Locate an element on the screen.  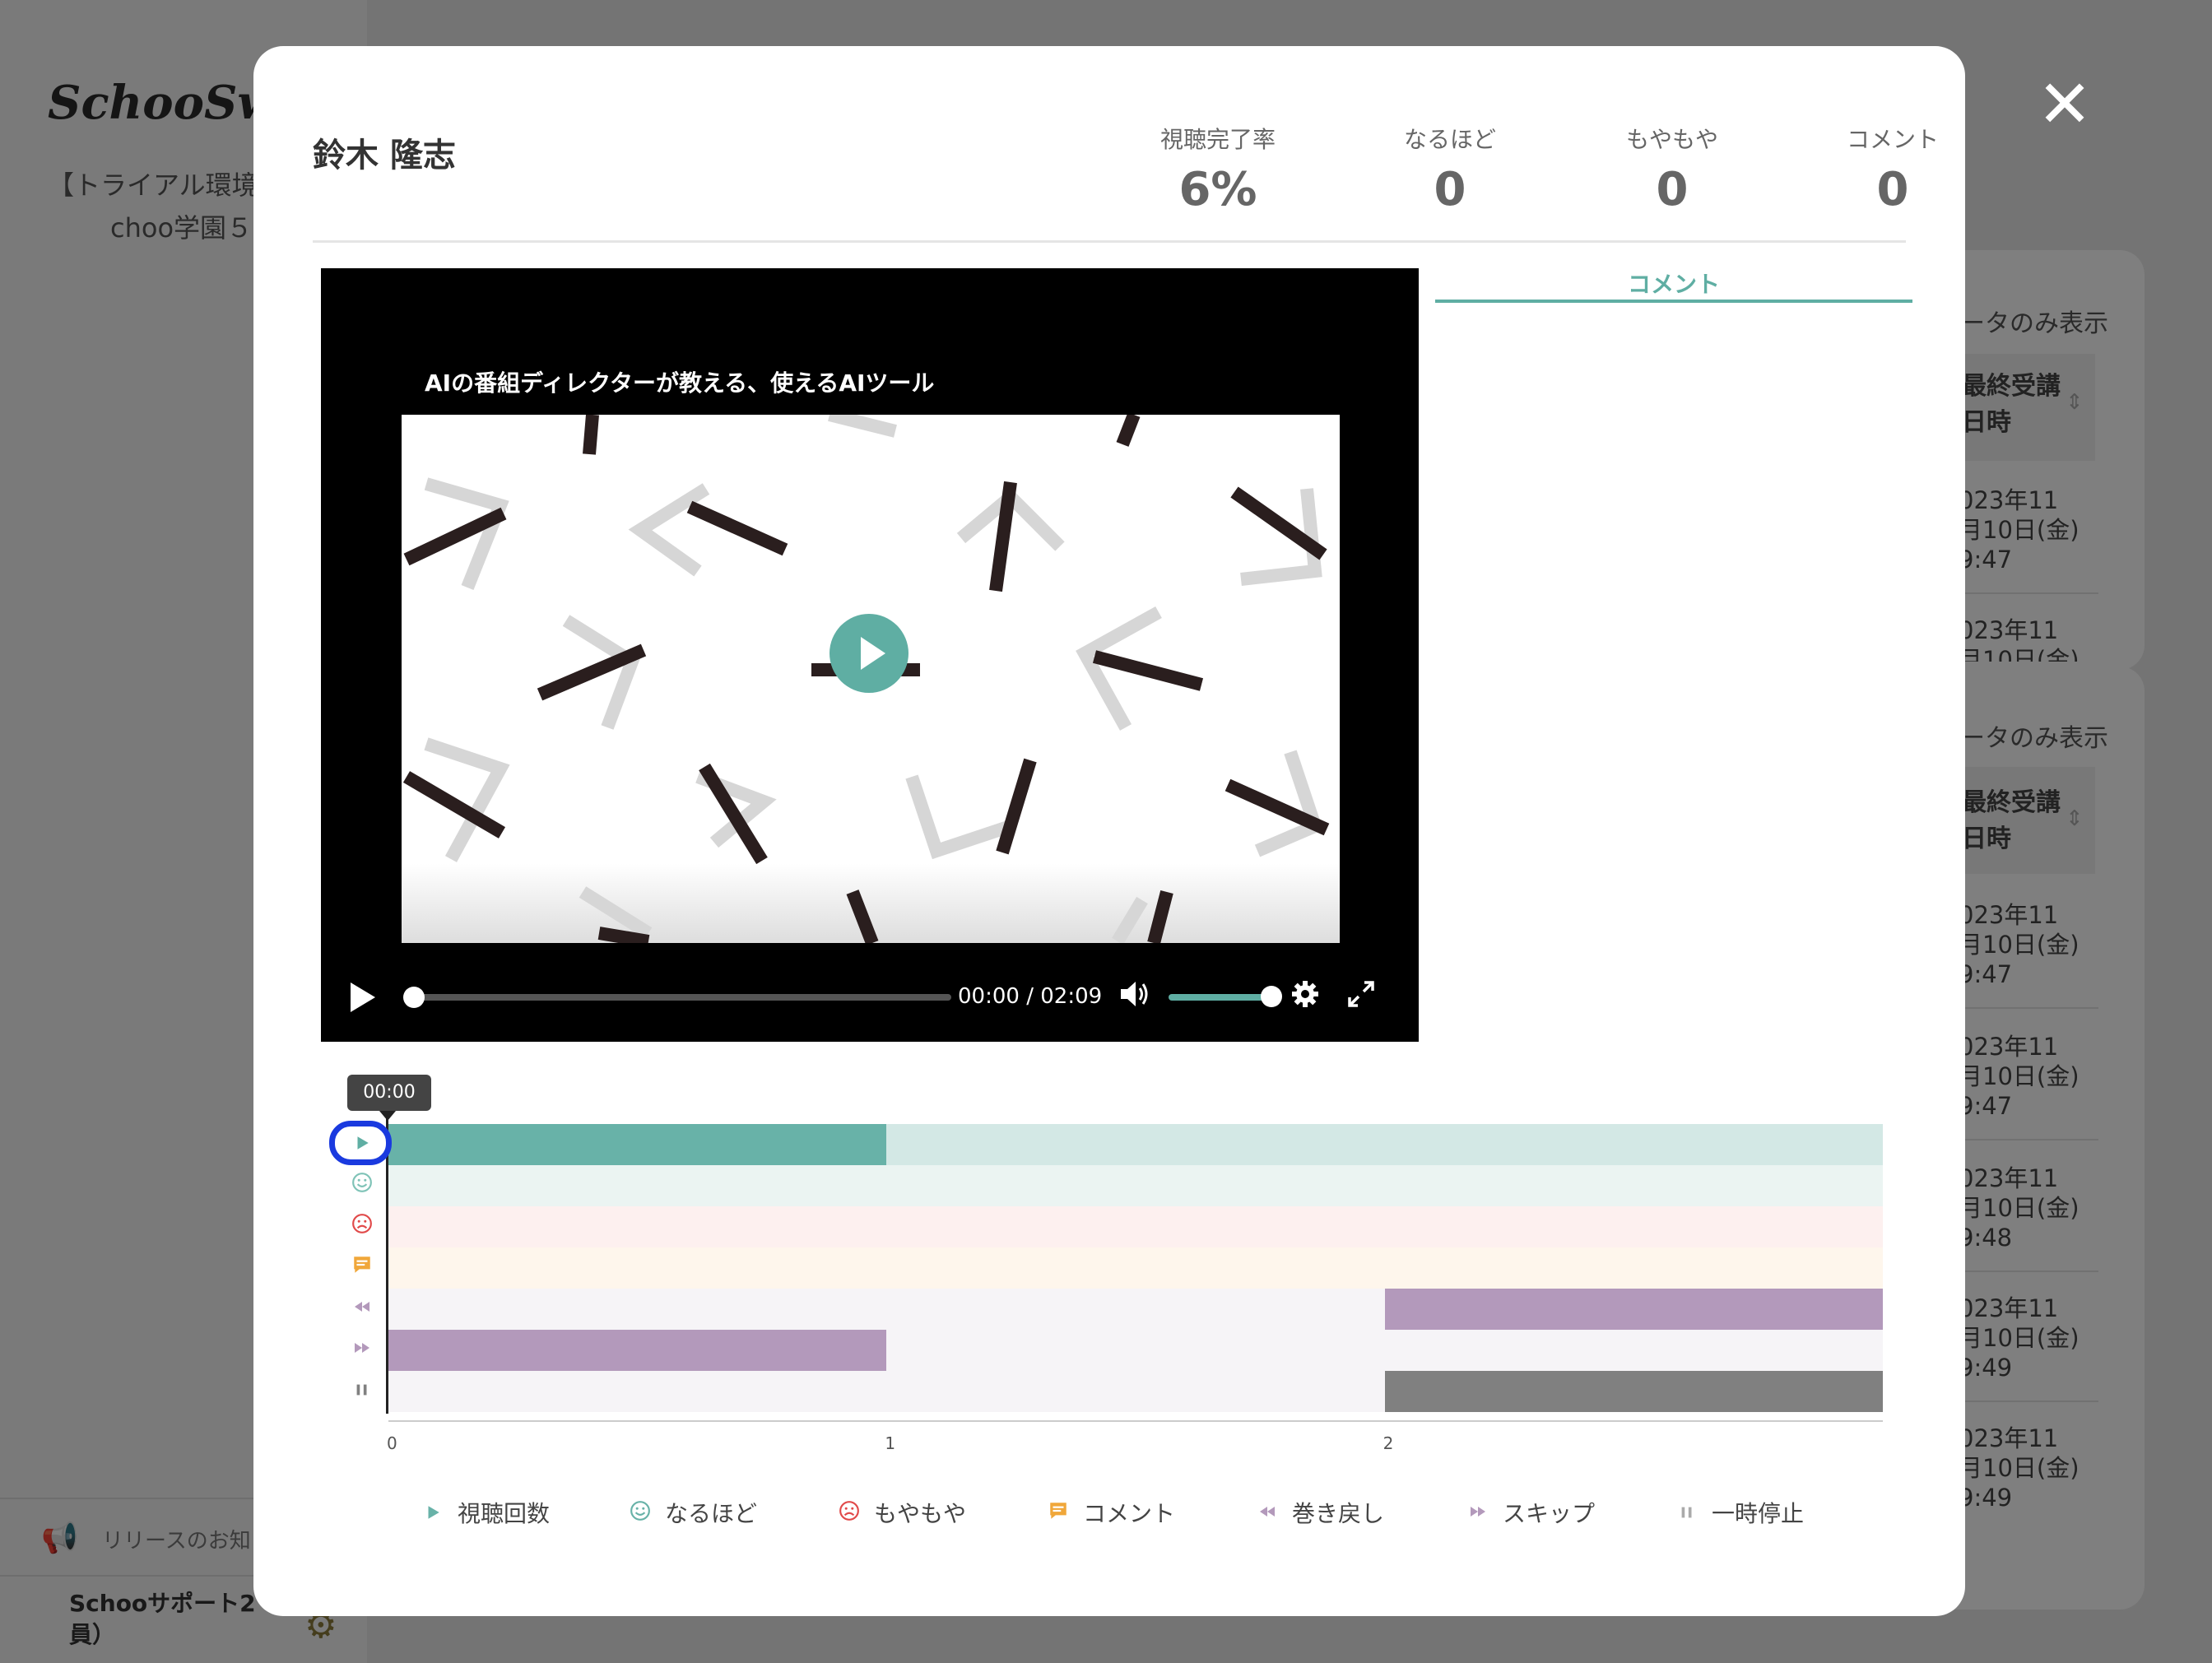
close-icon: ✕ is located at coordinates (2065, 105).